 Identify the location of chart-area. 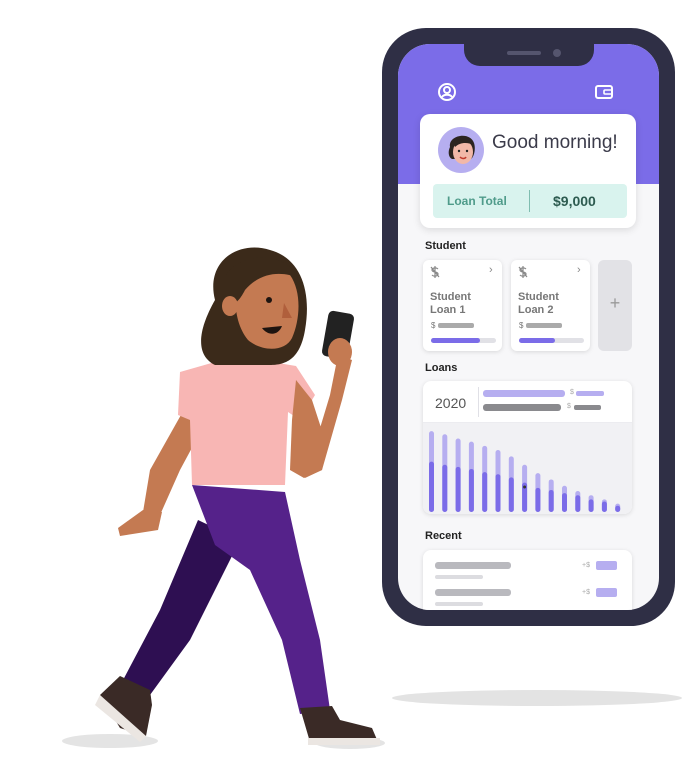
(527, 468).